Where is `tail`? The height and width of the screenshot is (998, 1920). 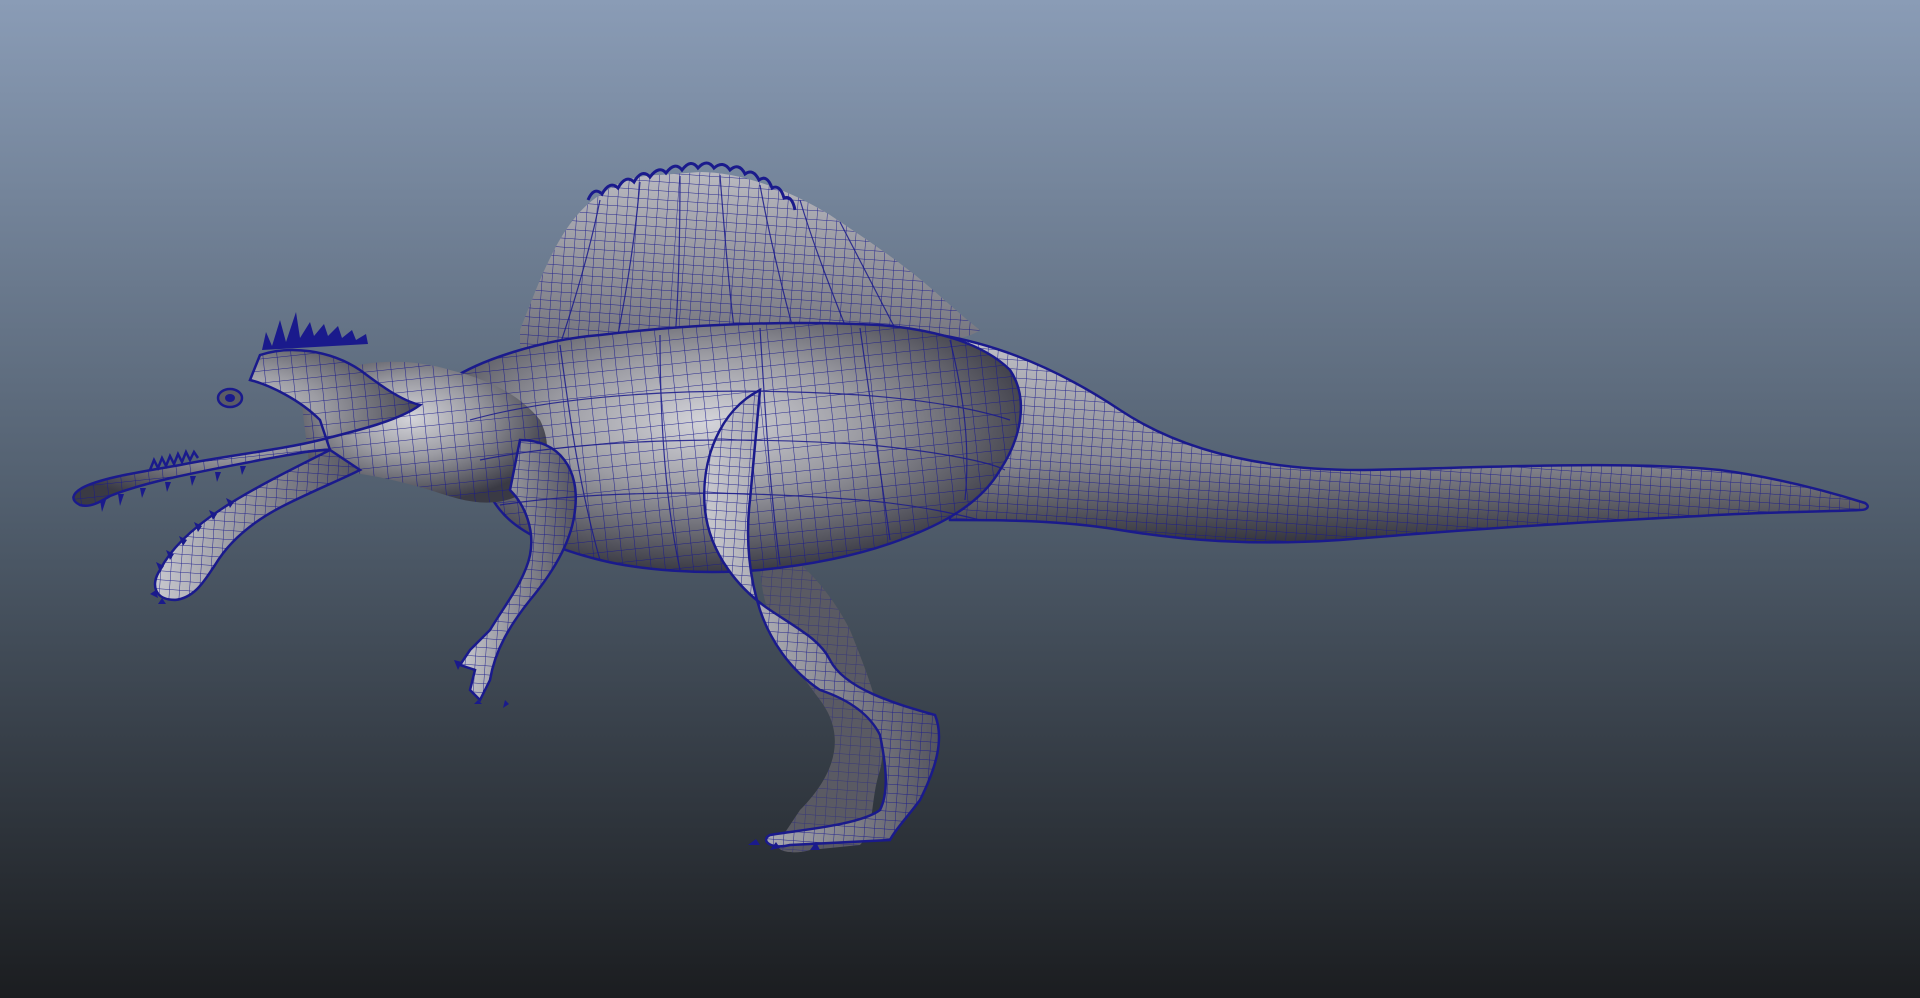
tail is located at coordinates (1403, 438).